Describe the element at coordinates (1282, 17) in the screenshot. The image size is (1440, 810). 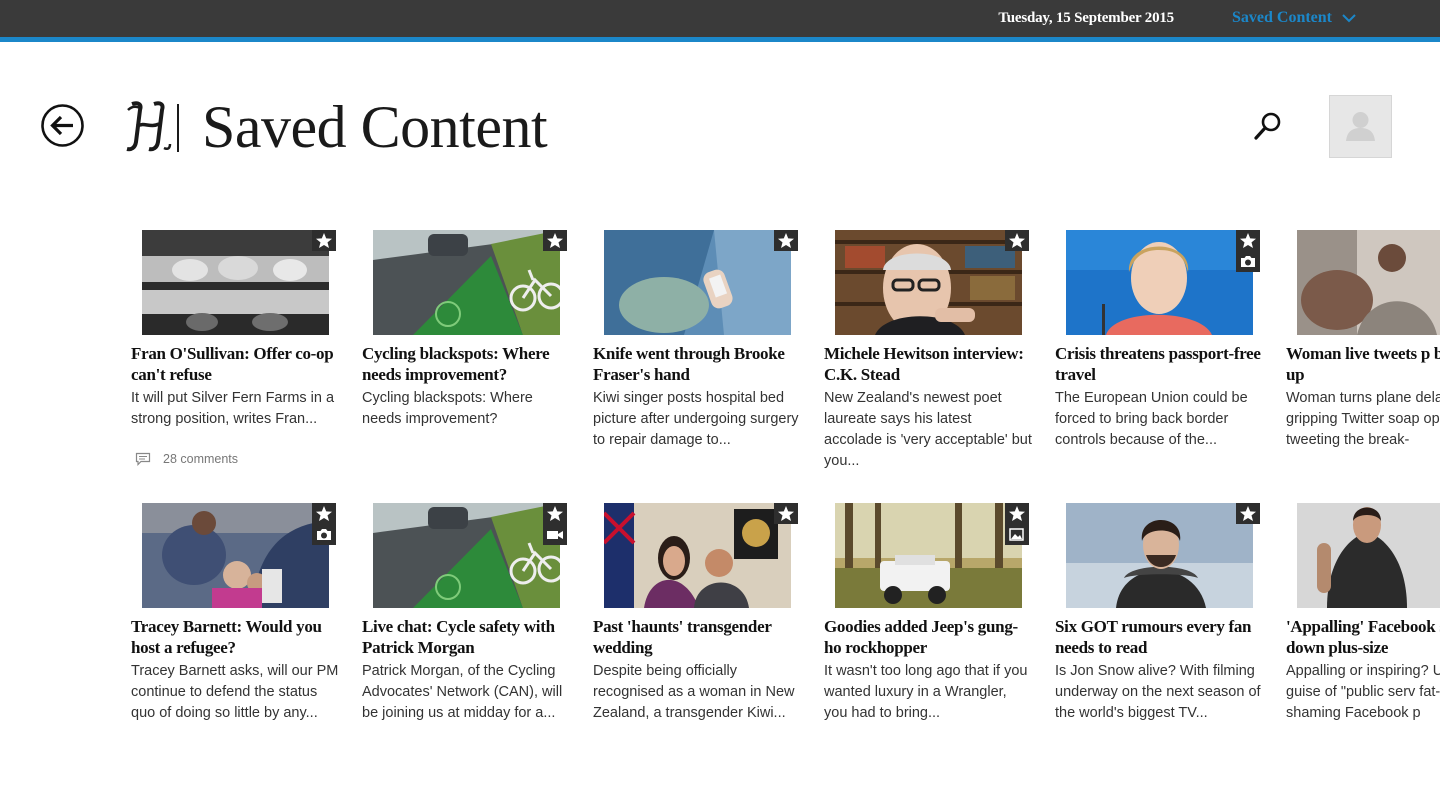
I see `section-menu-label: Saved Content` at that location.